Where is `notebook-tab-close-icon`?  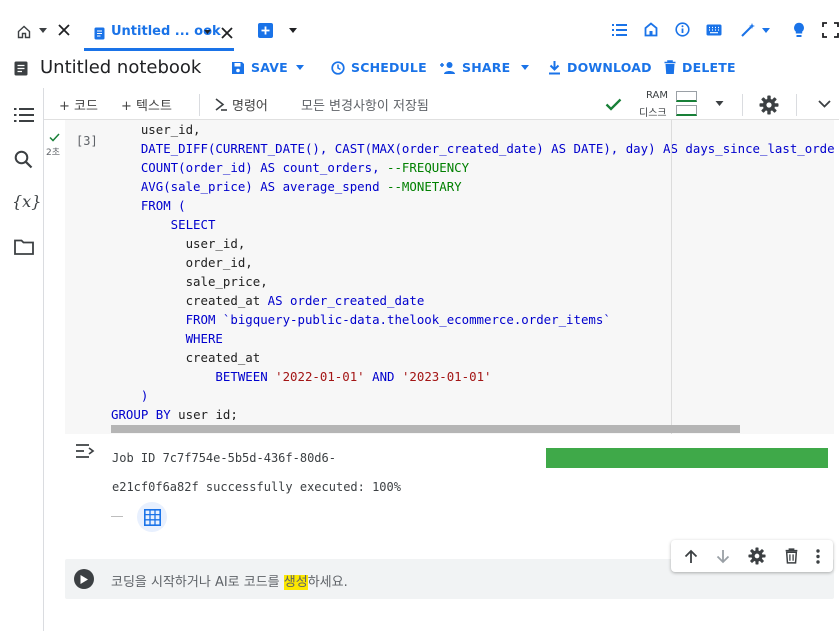
notebook-tab-close-icon is located at coordinates (227, 33).